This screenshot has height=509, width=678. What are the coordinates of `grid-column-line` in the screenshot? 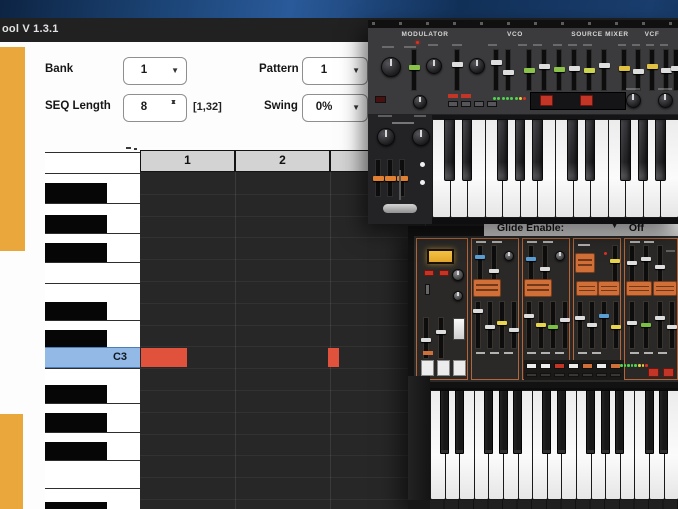 It's located at (330, 340).